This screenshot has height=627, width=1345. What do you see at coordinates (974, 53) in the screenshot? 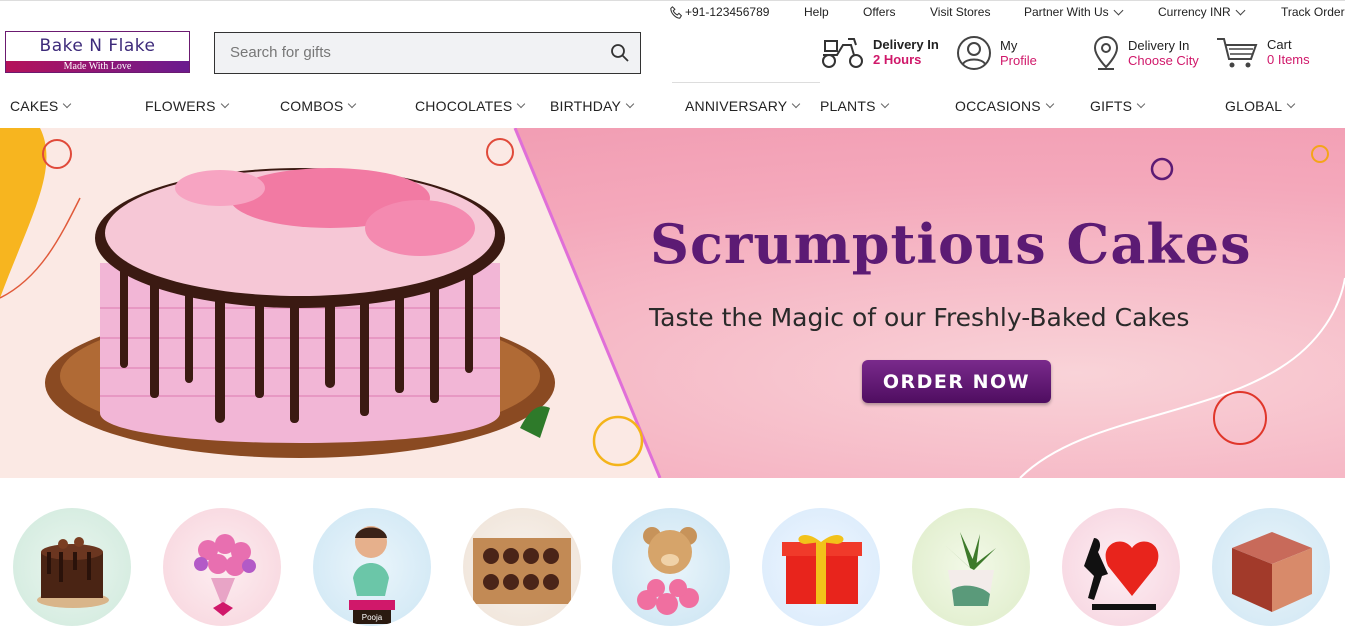
I see `user-icon` at bounding box center [974, 53].